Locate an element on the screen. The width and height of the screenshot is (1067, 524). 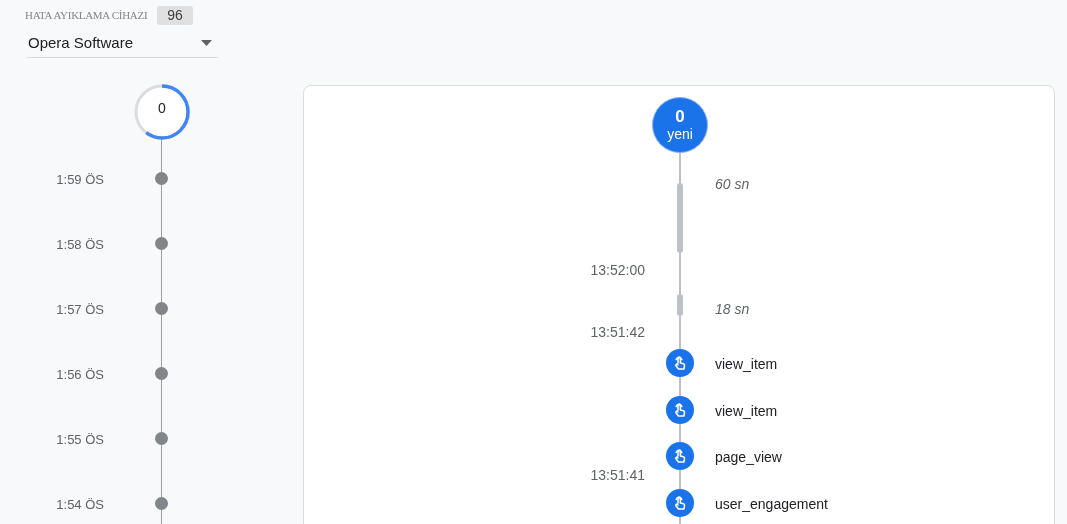
minute-label: 1:56 ÖS is located at coordinates (79, 375).